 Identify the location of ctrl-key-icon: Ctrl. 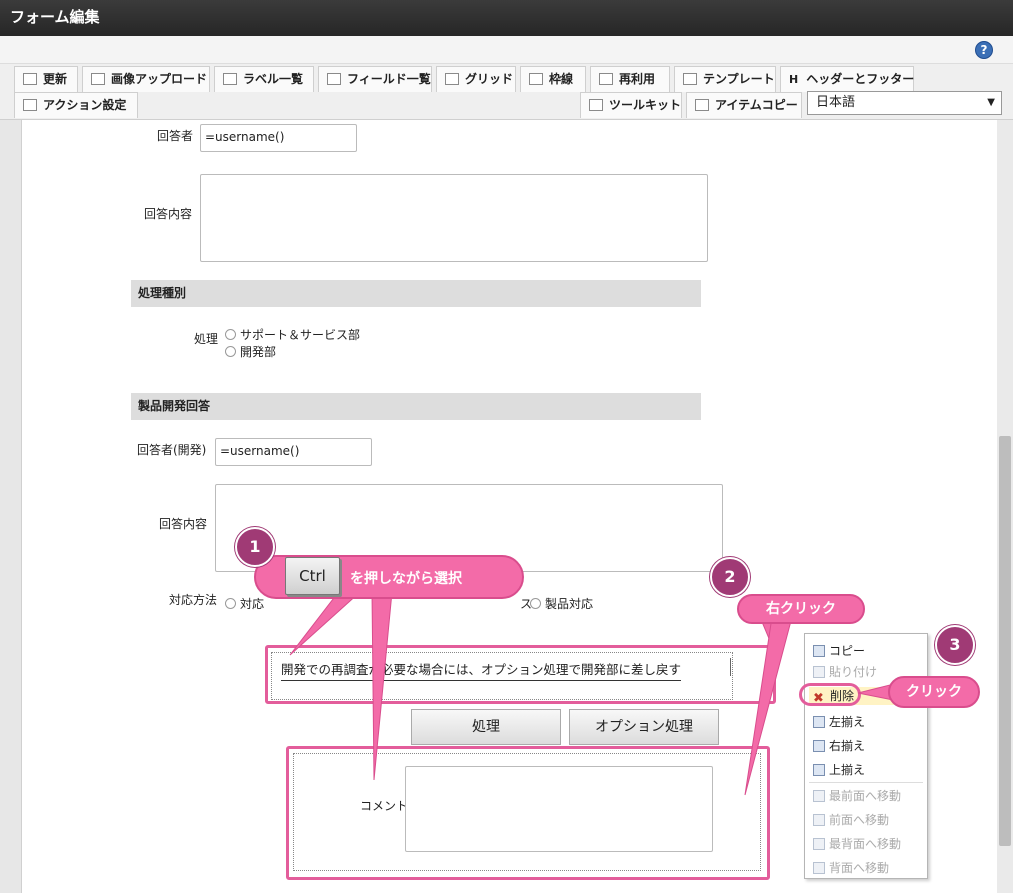
(312, 576).